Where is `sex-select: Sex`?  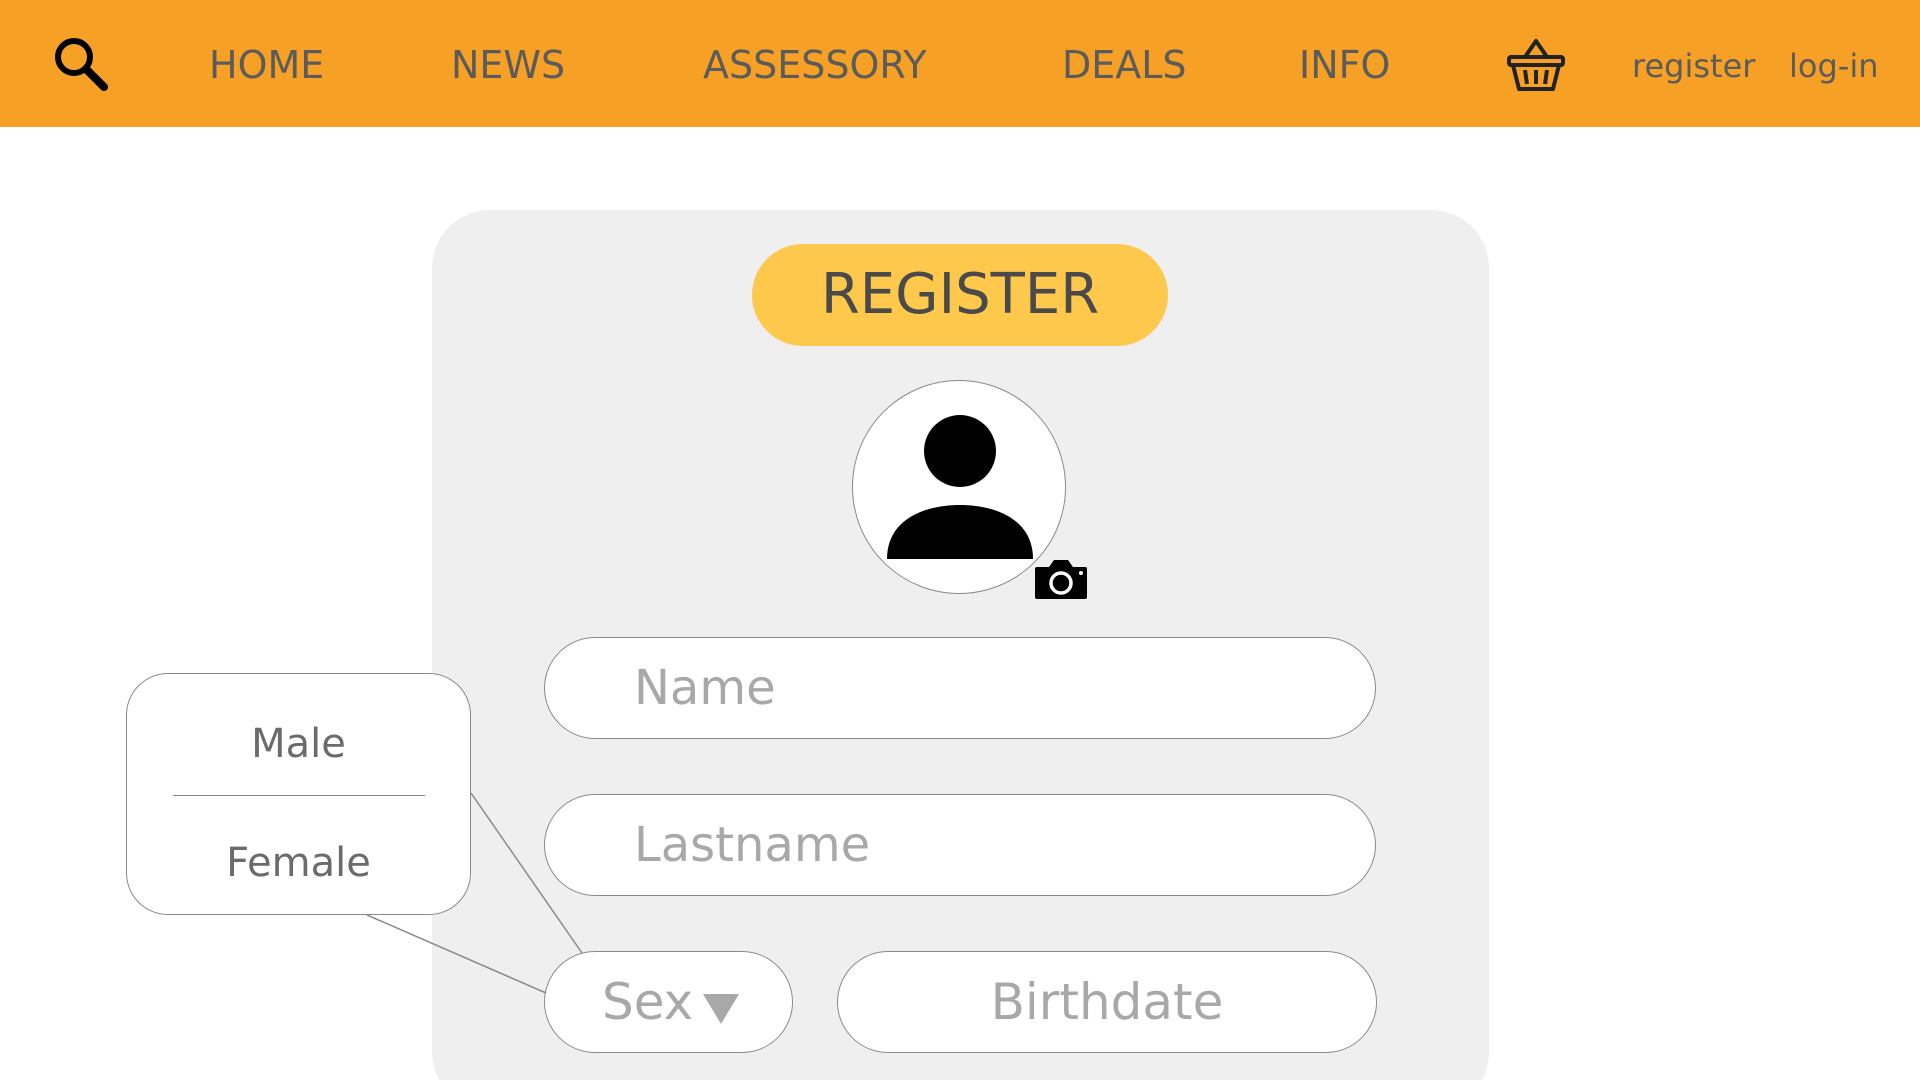 sex-select: Sex is located at coordinates (668, 1002).